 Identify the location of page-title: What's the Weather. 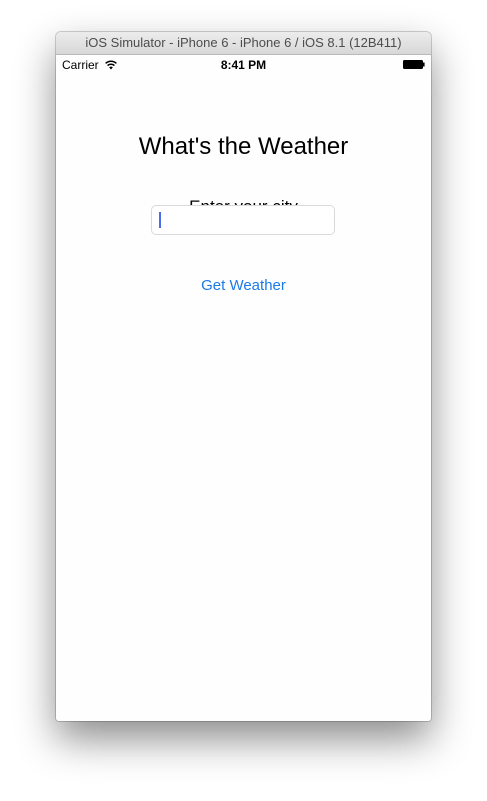
(243, 146).